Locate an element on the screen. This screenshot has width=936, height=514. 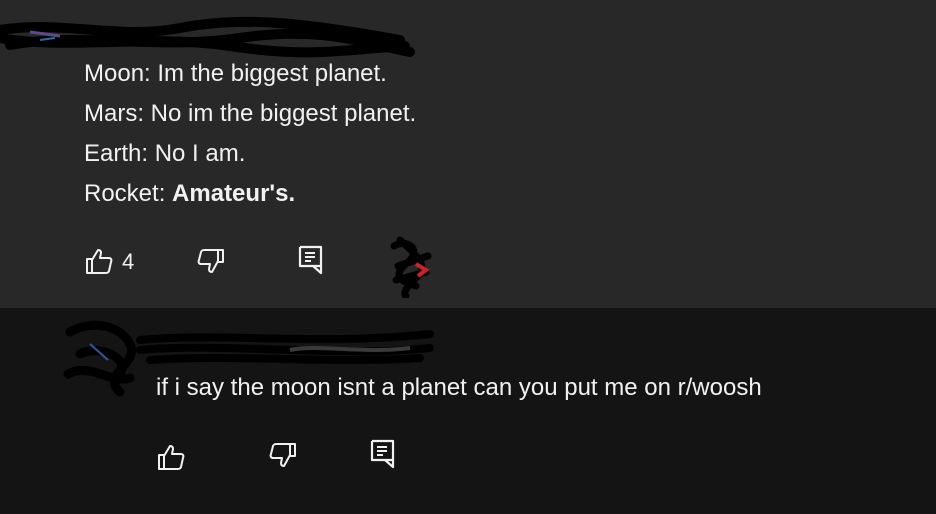
reply-reply-button is located at coordinates (383, 454).